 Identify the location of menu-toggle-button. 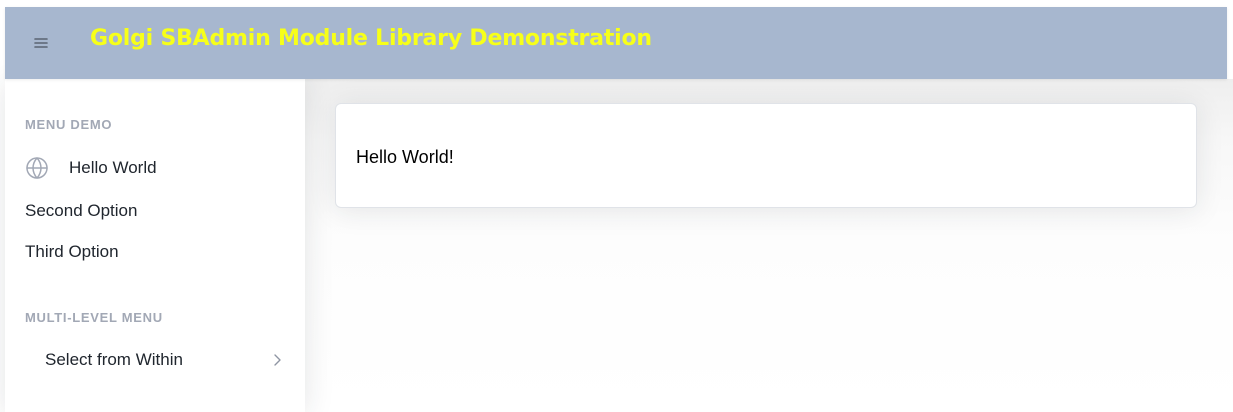
(41, 43).